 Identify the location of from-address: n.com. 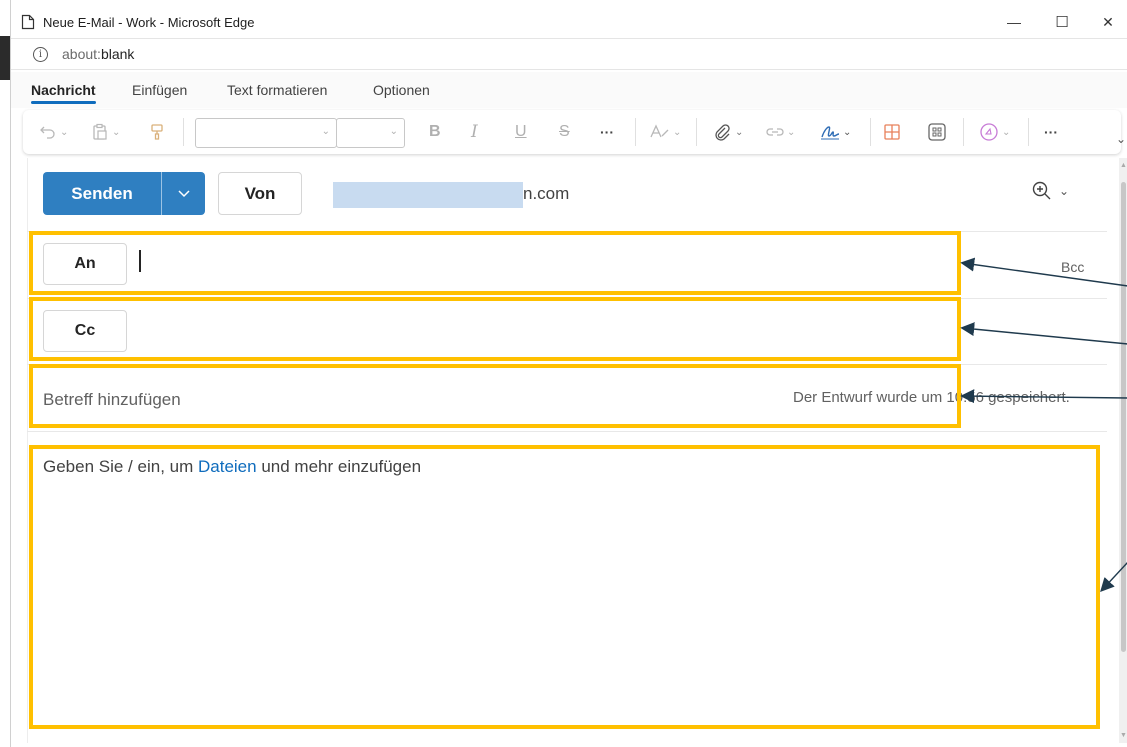
(546, 193).